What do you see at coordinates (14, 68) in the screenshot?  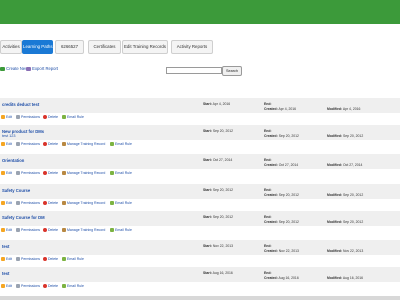 I see `create-new-link: Create New` at bounding box center [14, 68].